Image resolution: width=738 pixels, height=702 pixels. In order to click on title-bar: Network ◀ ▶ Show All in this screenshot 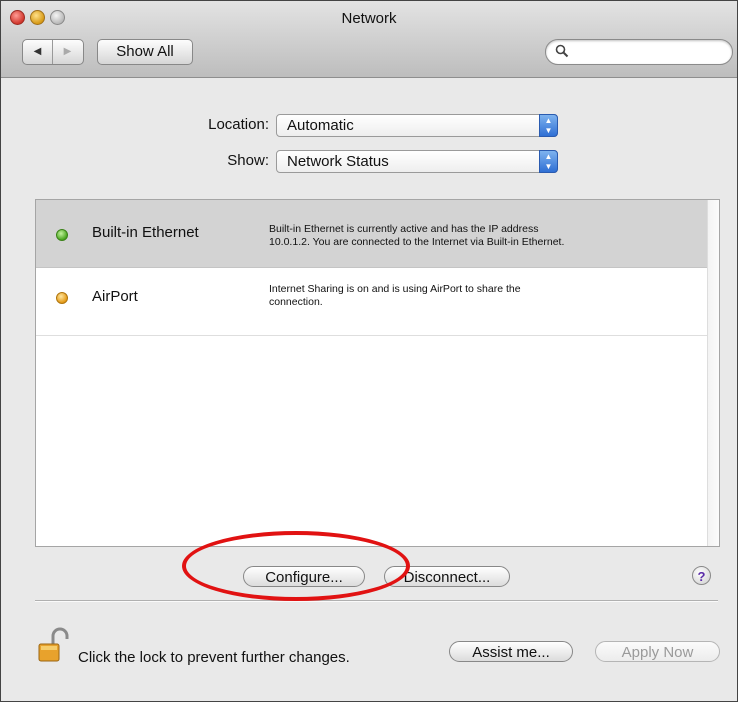, I will do `click(369, 39)`.